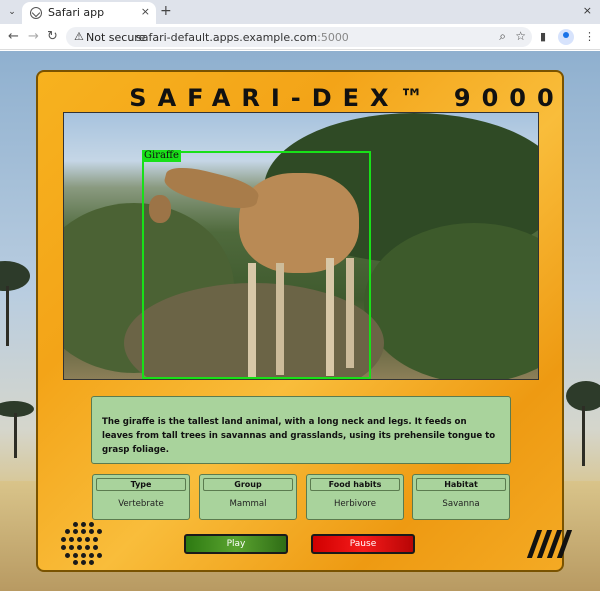  Describe the element at coordinates (333, 37) in the screenshot. I see `url-port: :5000` at that location.